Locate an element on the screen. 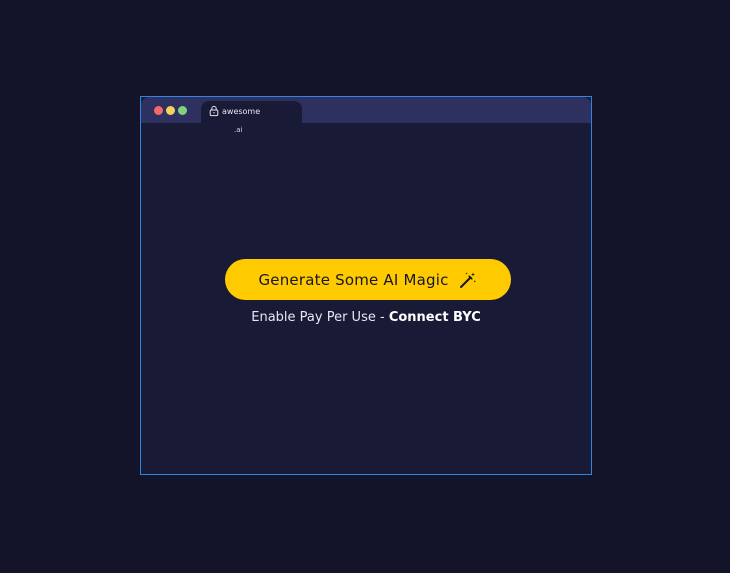 Image resolution: width=730 pixels, height=573 pixels. browser-tab: awesome is located at coordinates (251, 112).